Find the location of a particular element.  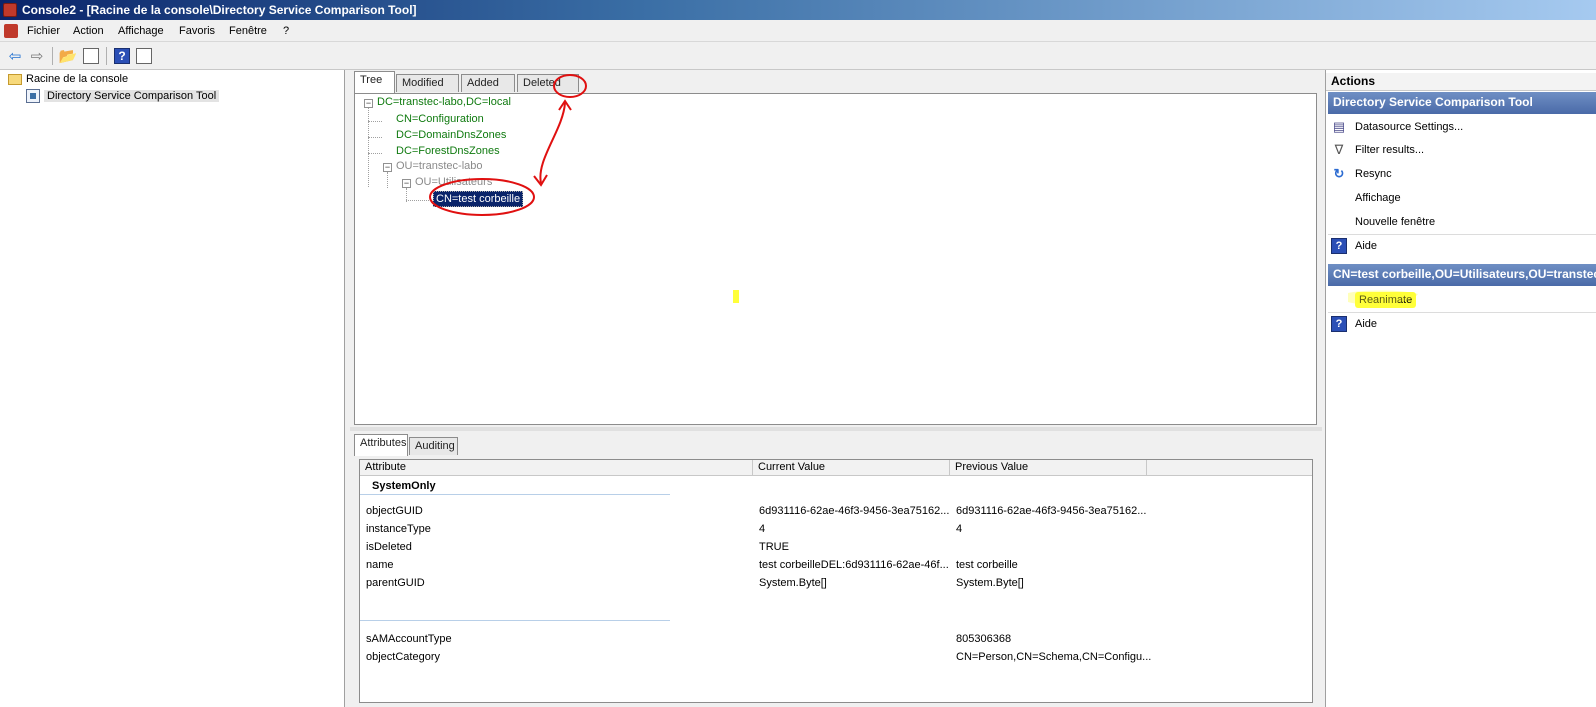

show-hide-tree-icon is located at coordinates (91, 56).